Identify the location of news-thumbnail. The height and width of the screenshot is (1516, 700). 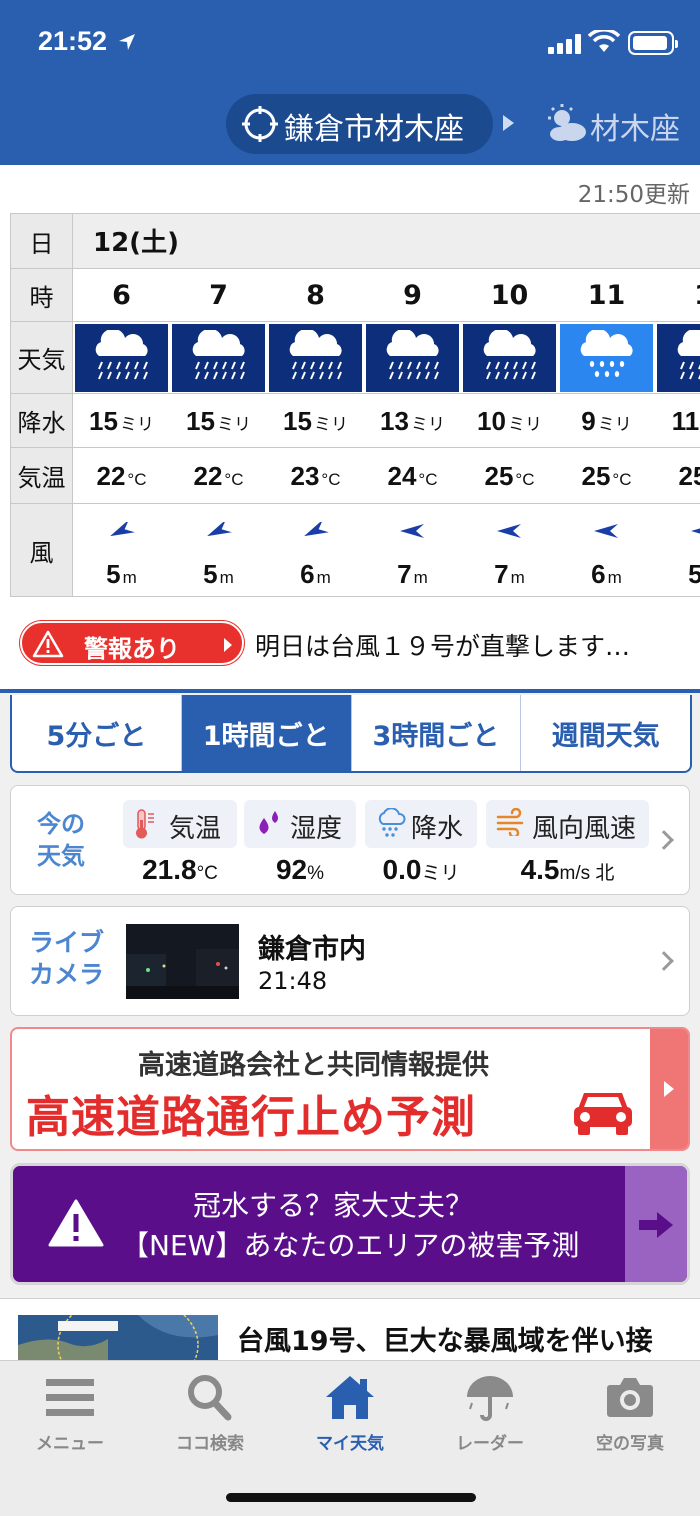
(118, 1337).